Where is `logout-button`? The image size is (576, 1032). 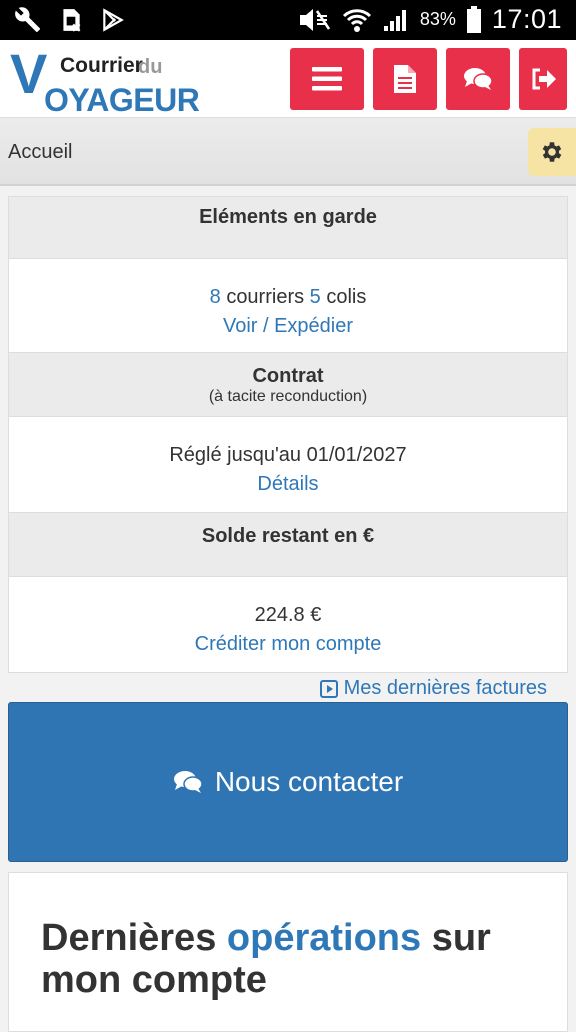
logout-button is located at coordinates (543, 79).